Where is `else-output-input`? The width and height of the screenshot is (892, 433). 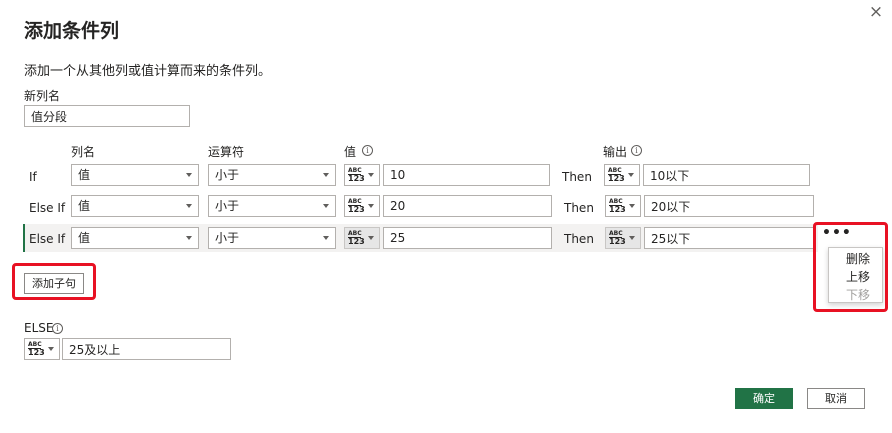 else-output-input is located at coordinates (146, 349).